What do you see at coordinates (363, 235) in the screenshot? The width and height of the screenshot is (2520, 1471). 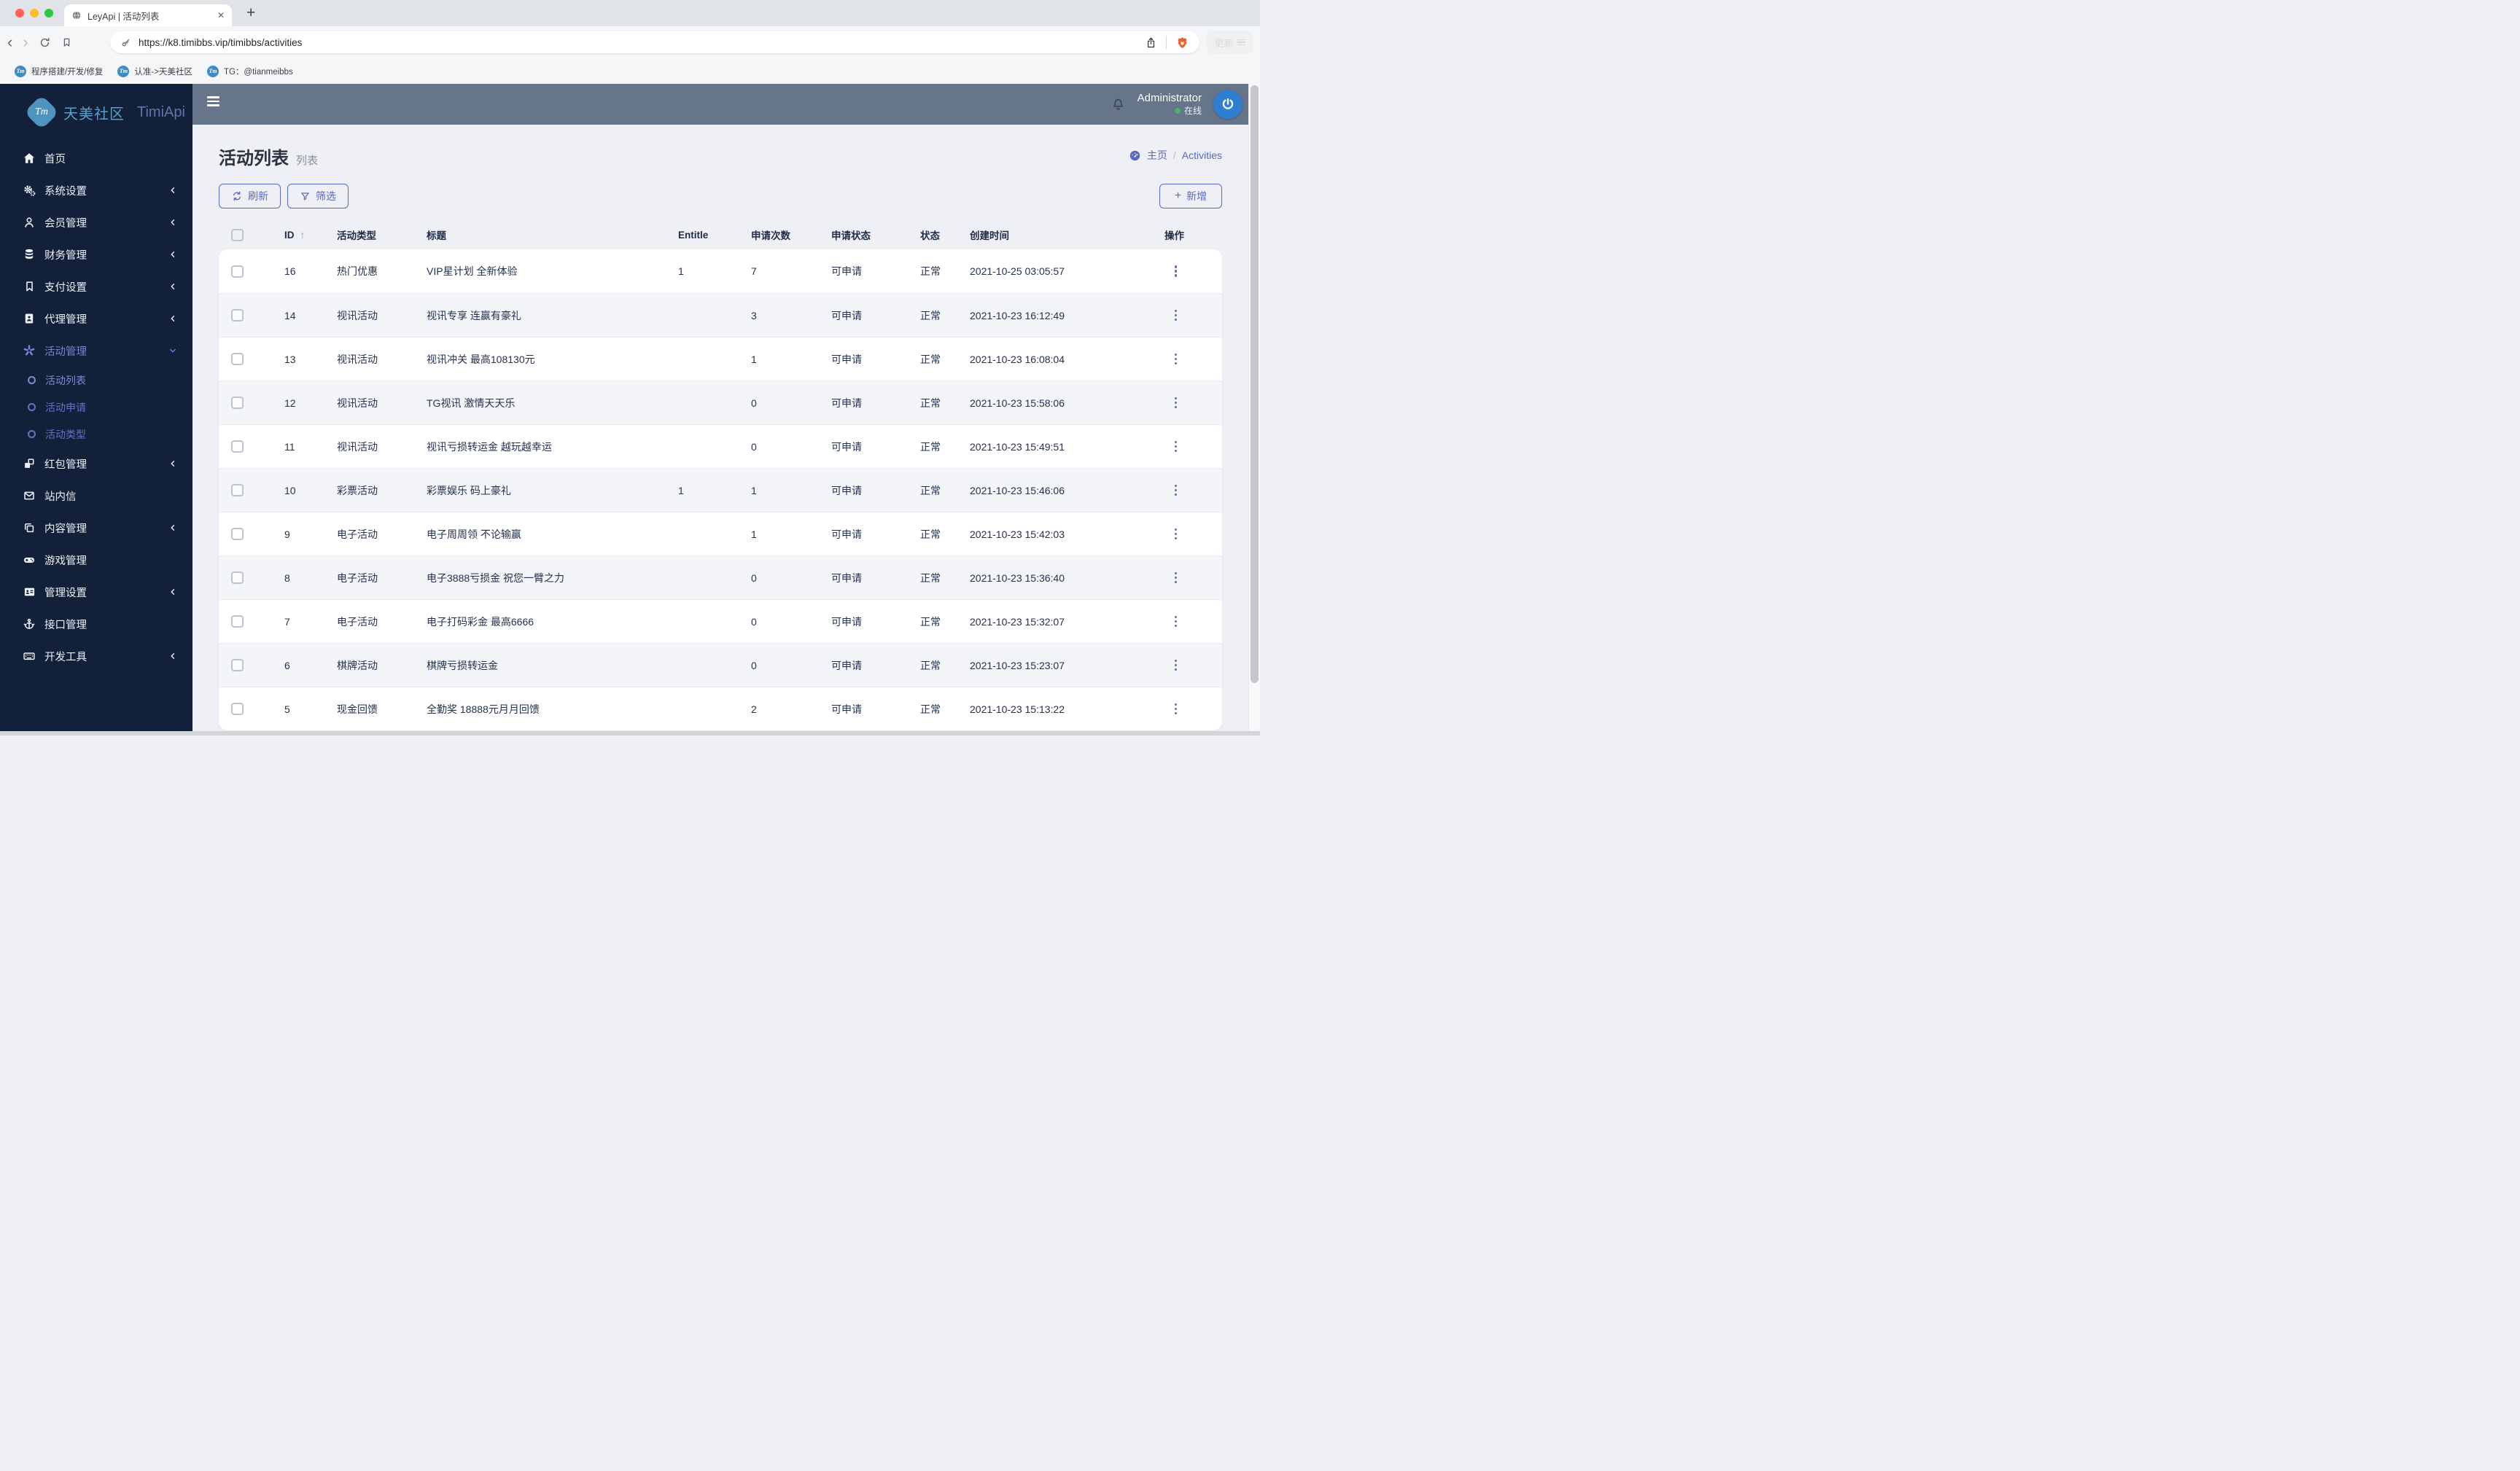 I see `column-header-type: 活动类型` at bounding box center [363, 235].